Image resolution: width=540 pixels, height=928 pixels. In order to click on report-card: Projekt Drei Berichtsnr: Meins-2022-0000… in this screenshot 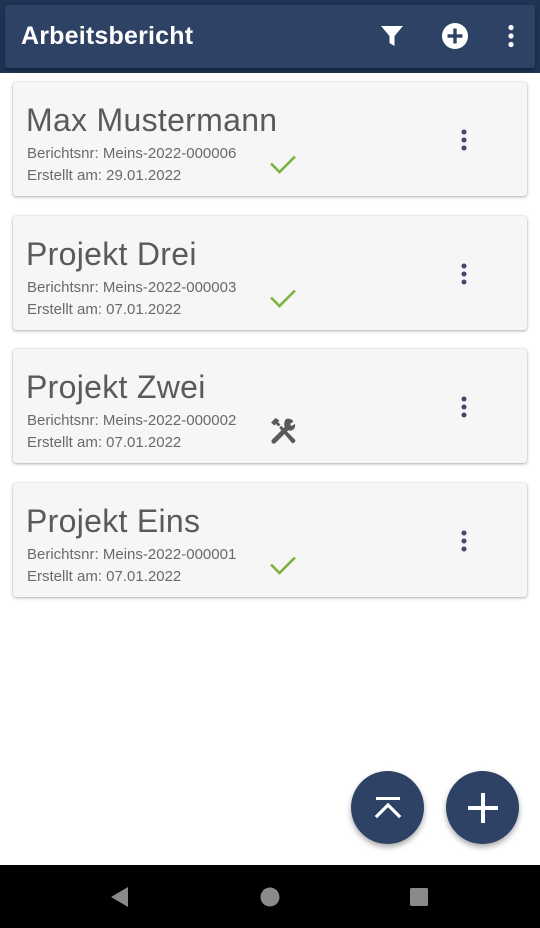, I will do `click(270, 272)`.